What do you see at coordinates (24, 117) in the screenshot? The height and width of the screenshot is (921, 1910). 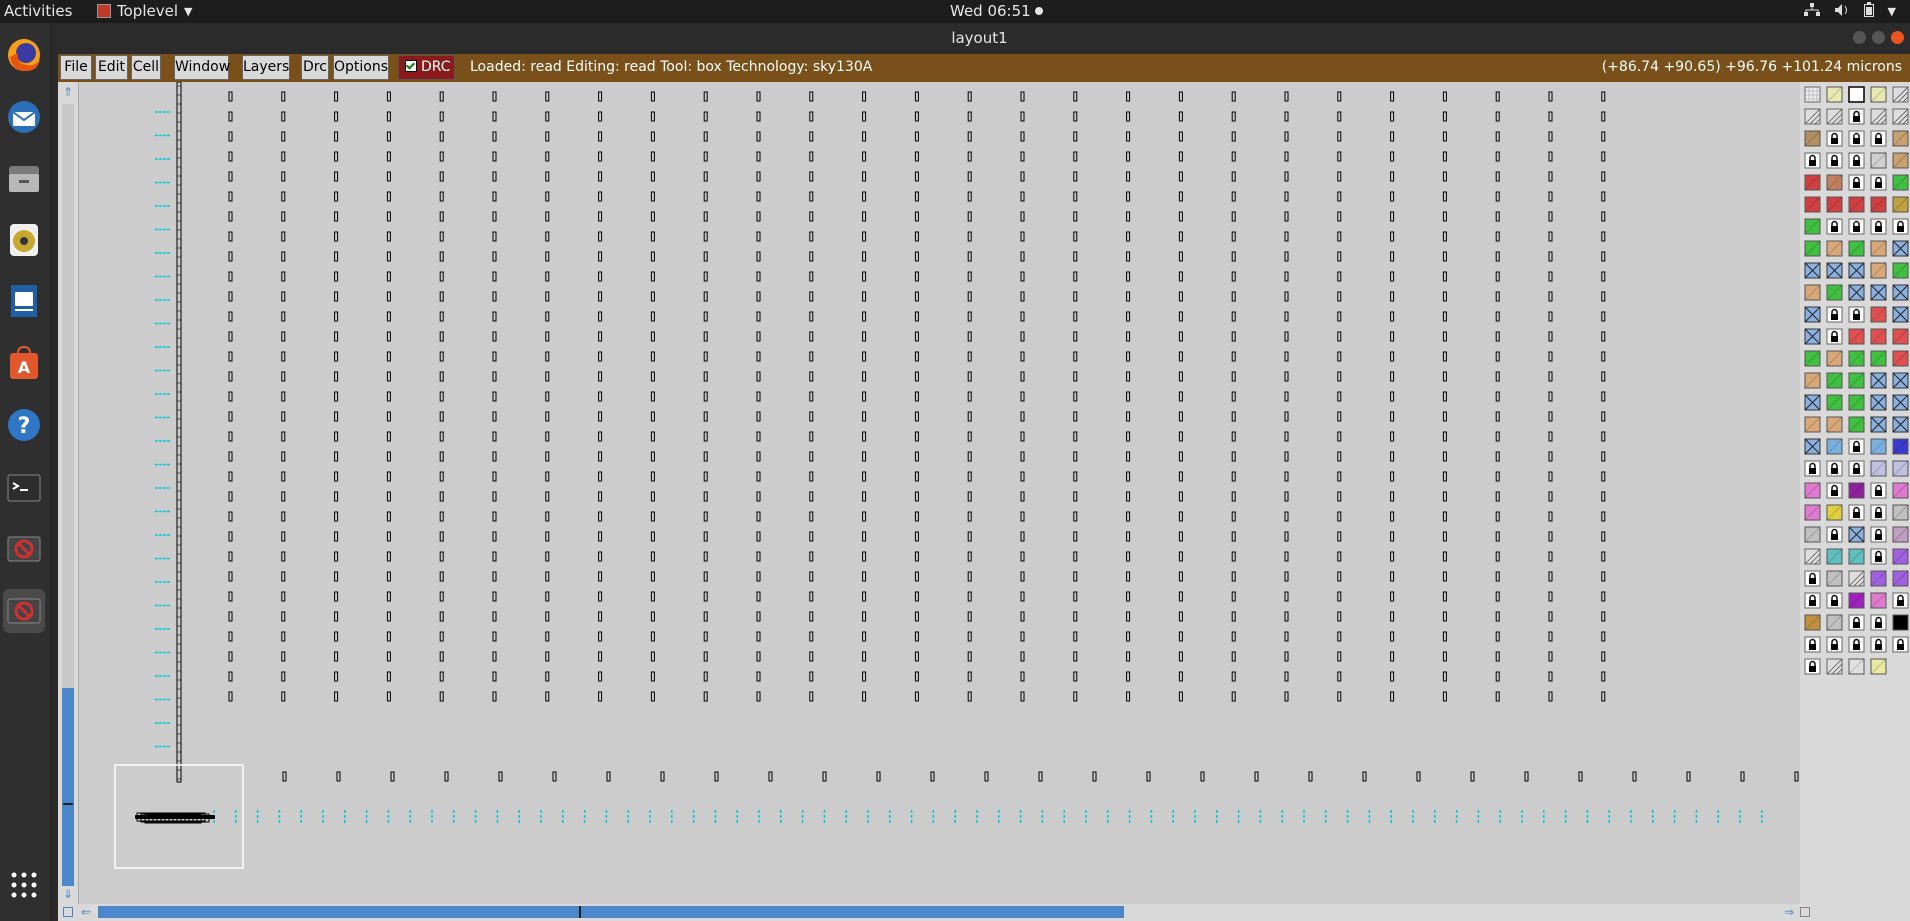 I see `dock-item-thunderbird` at bounding box center [24, 117].